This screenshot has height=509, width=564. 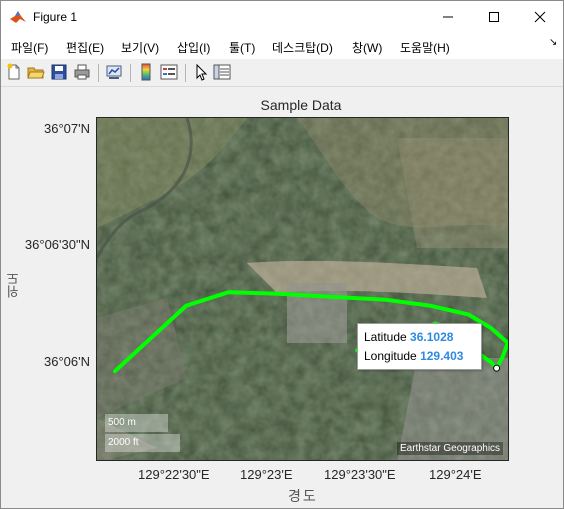 What do you see at coordinates (425, 47) in the screenshot?
I see `menu-help: 도움말(H)` at bounding box center [425, 47].